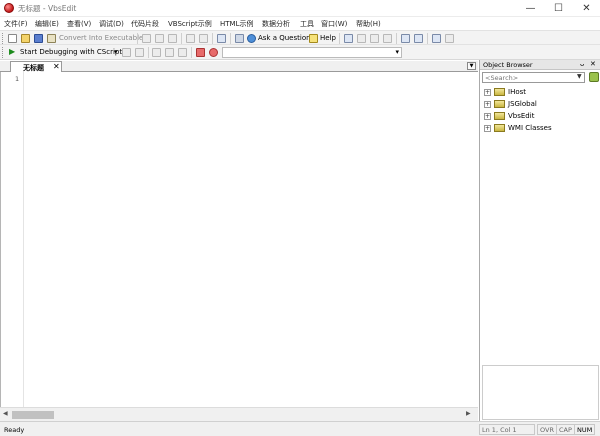 The image size is (600, 436). Describe the element at coordinates (239, 414) in the screenshot. I see `horizontal-scrollbar: ◀ ▶` at that location.